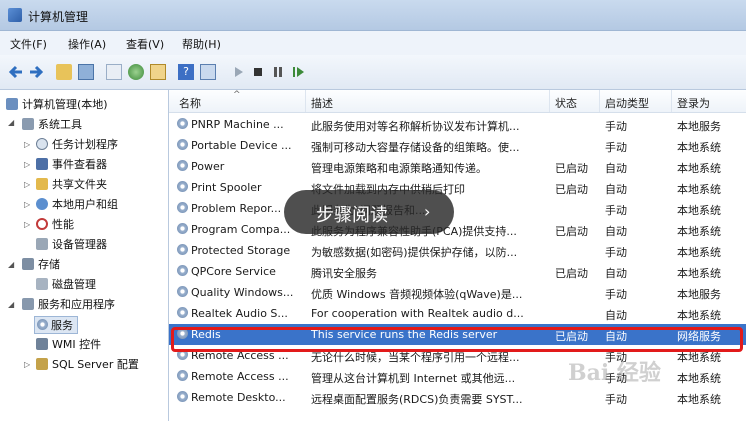 This screenshot has height=421, width=746. What do you see at coordinates (241, 250) in the screenshot?
I see `service-name: Protected Storage` at bounding box center [241, 250].